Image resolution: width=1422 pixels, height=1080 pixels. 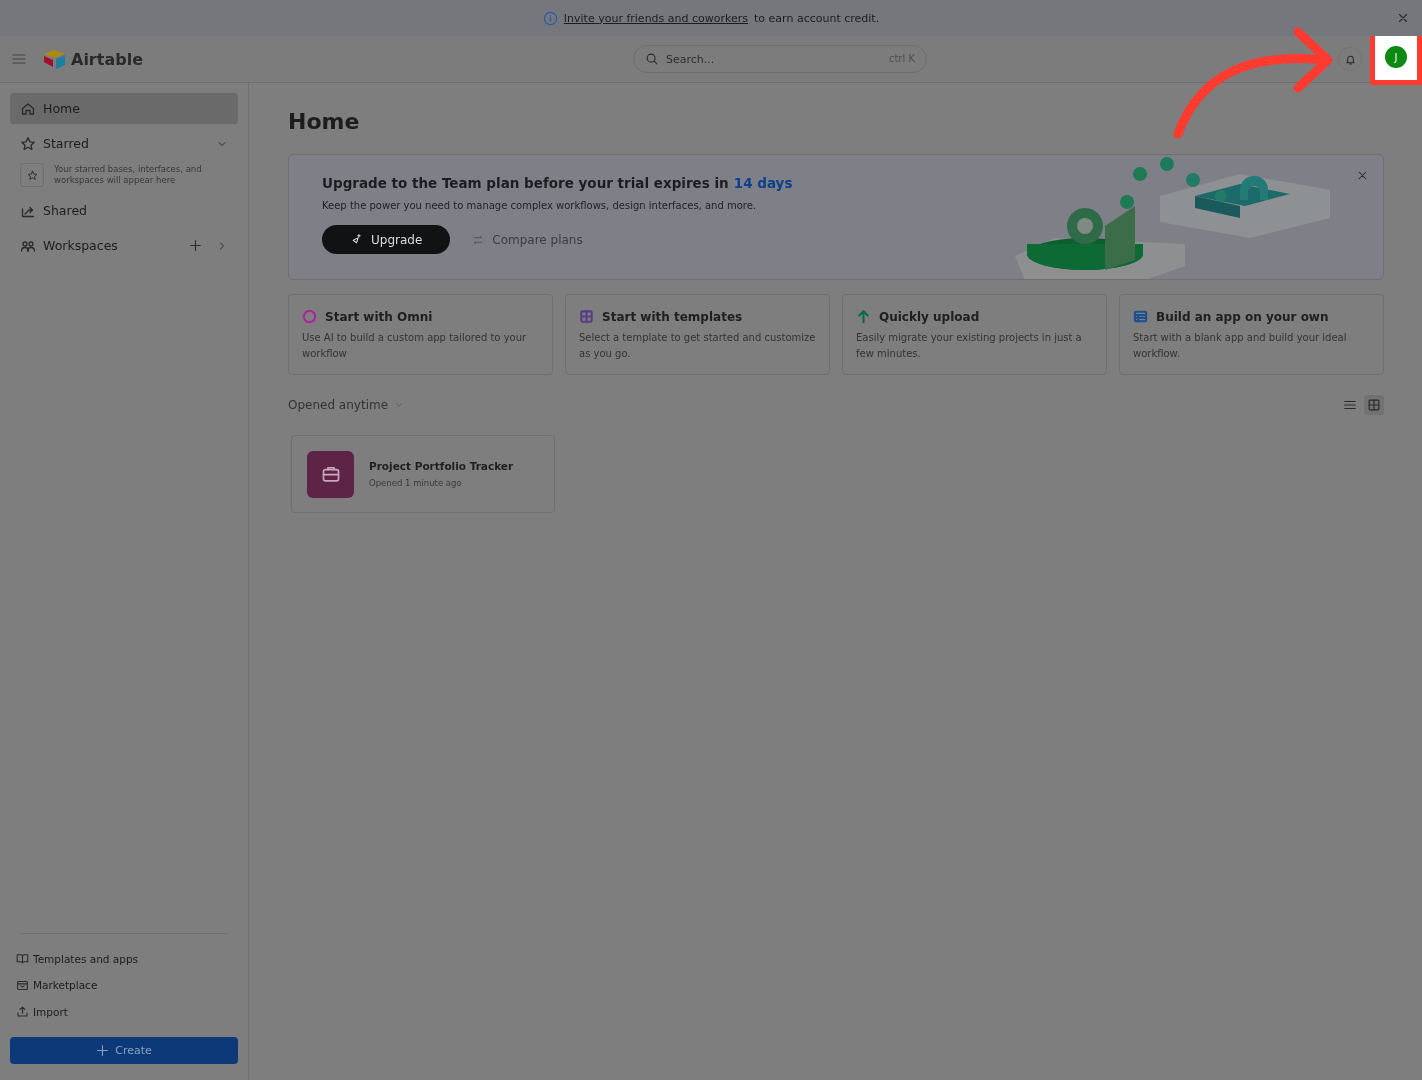 I want to click on compare-plans-button: Compare plans, so click(x=527, y=239).